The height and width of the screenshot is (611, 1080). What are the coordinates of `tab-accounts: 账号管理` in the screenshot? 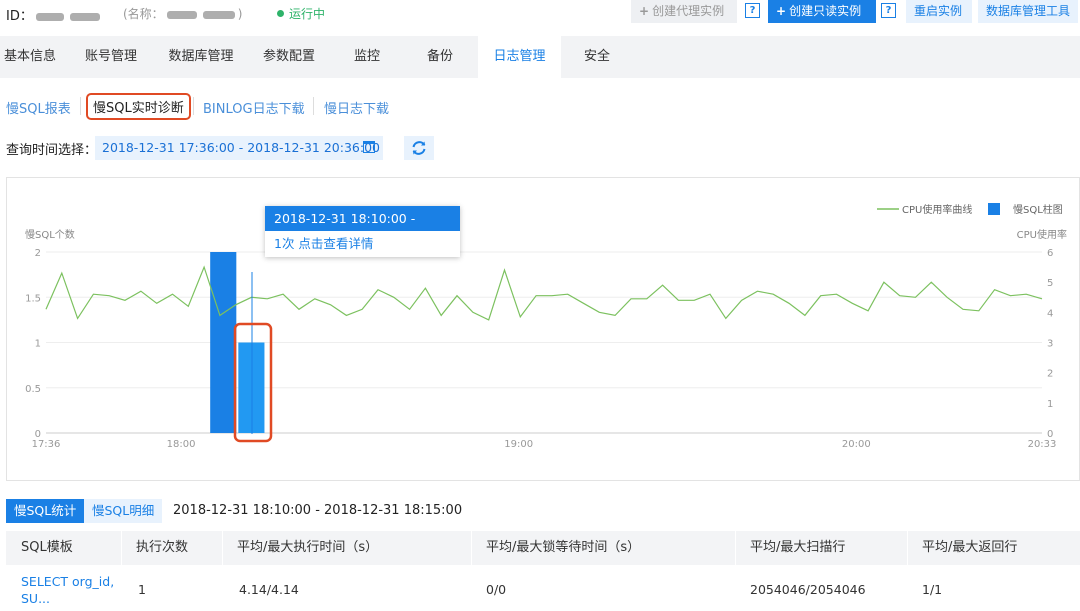 It's located at (111, 57).